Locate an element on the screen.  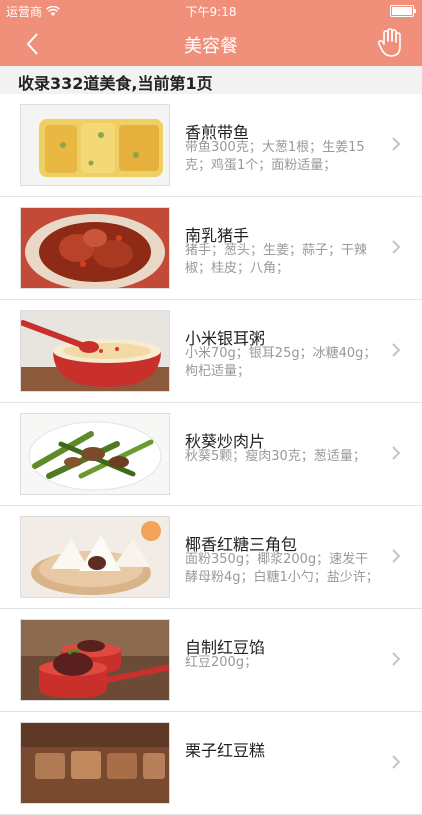
recipe-row: 香煎带鱼 带鱼300克；大葱1根；生姜15克；鸡蛋1个；面粉适量； is located at coordinates (211, 145).